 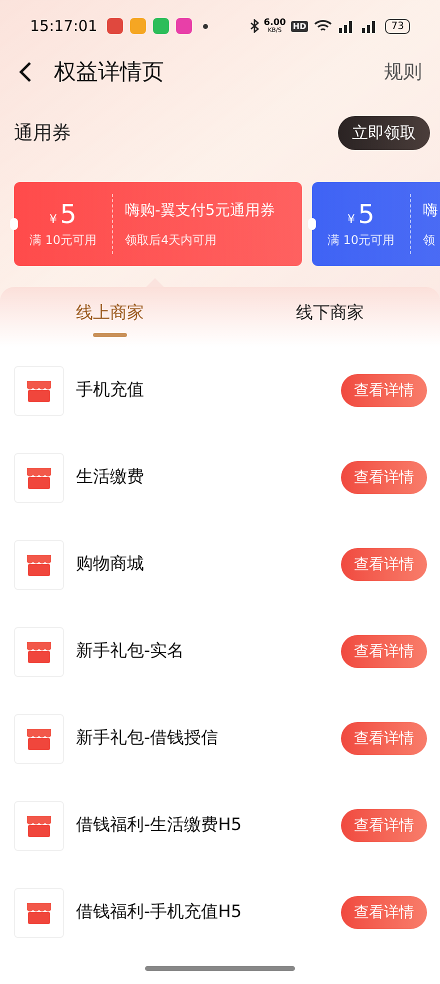 I want to click on merchant-name: 手机充值, so click(x=110, y=390).